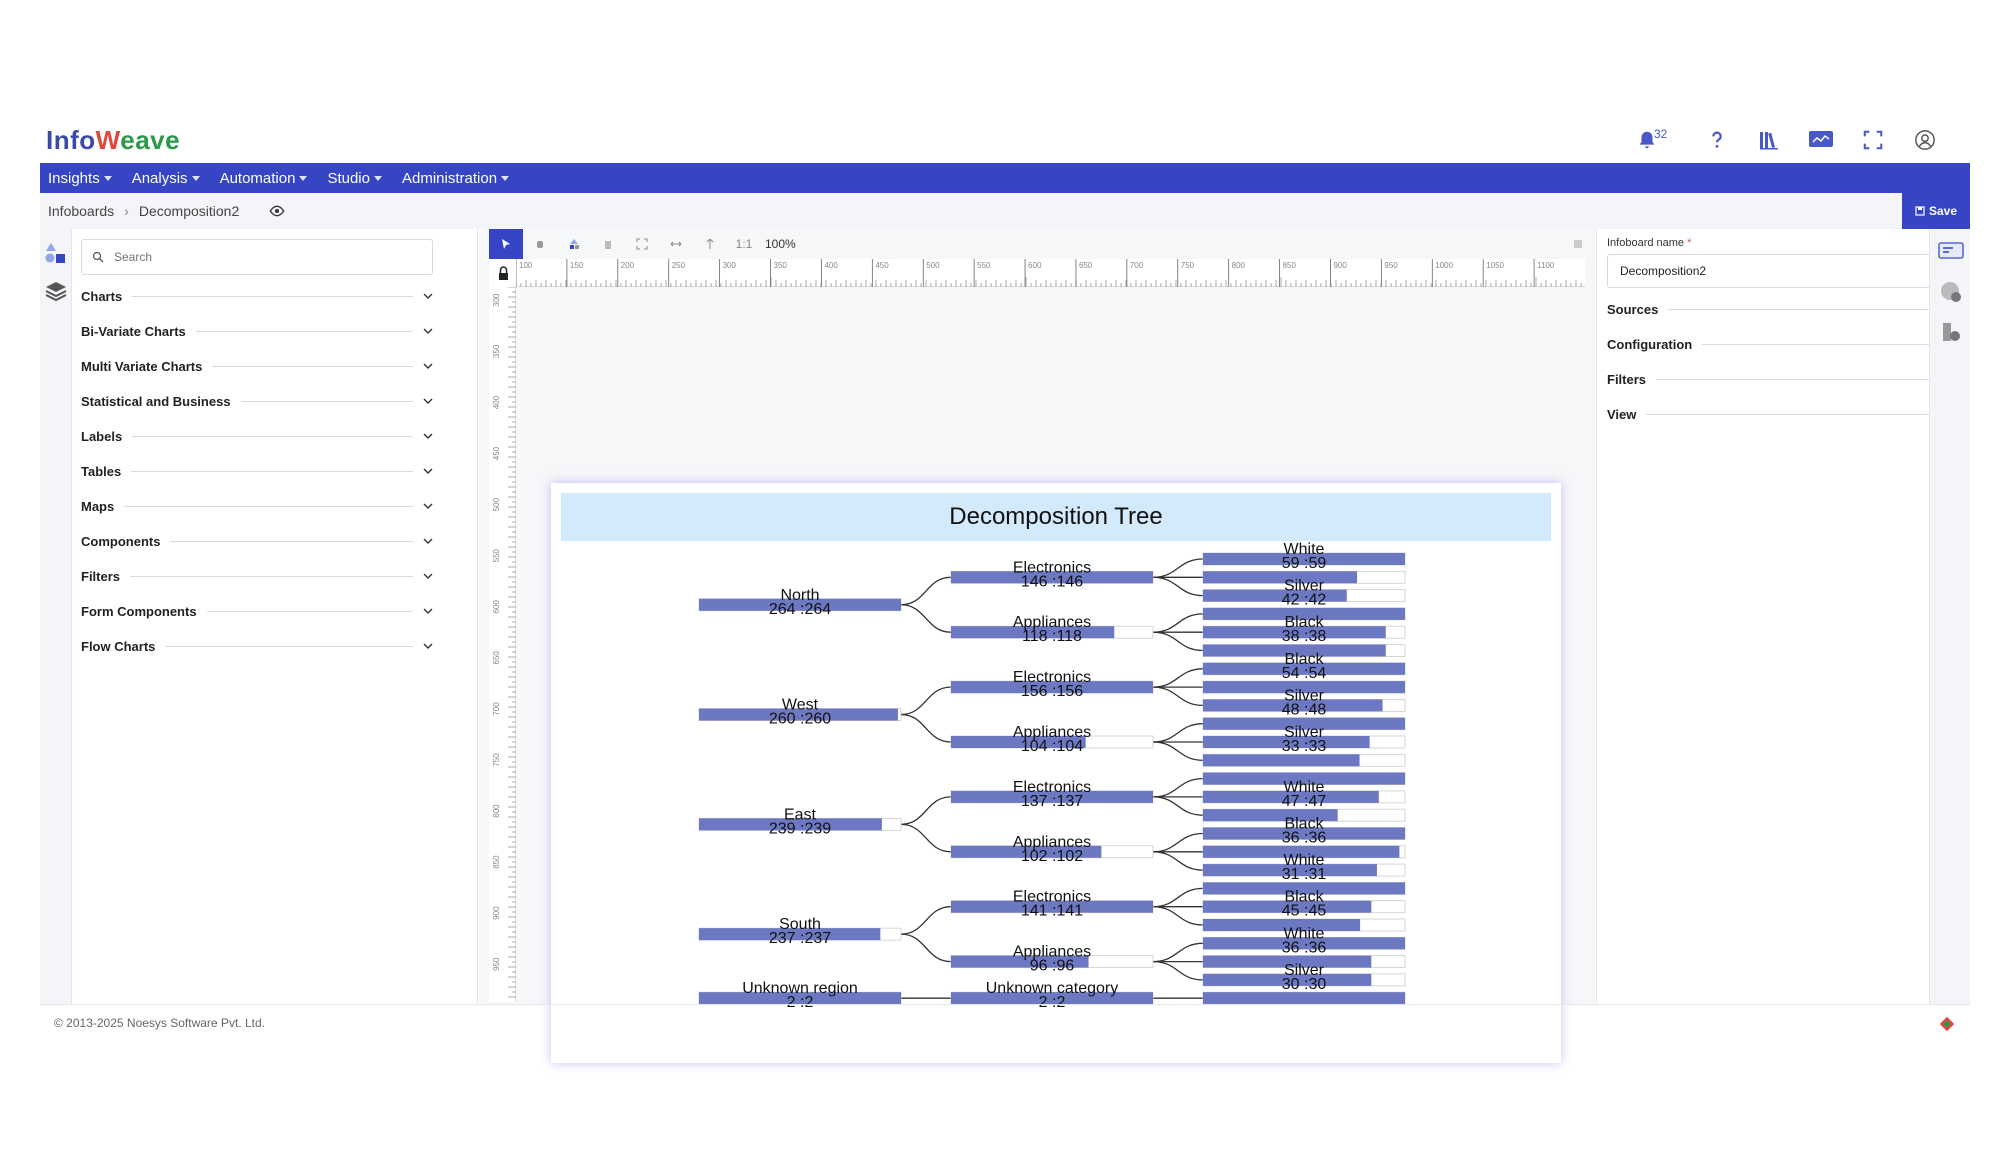 The width and height of the screenshot is (2000, 1160). Describe the element at coordinates (800, 828) in the screenshot. I see `node-value: 239 :239` at that location.